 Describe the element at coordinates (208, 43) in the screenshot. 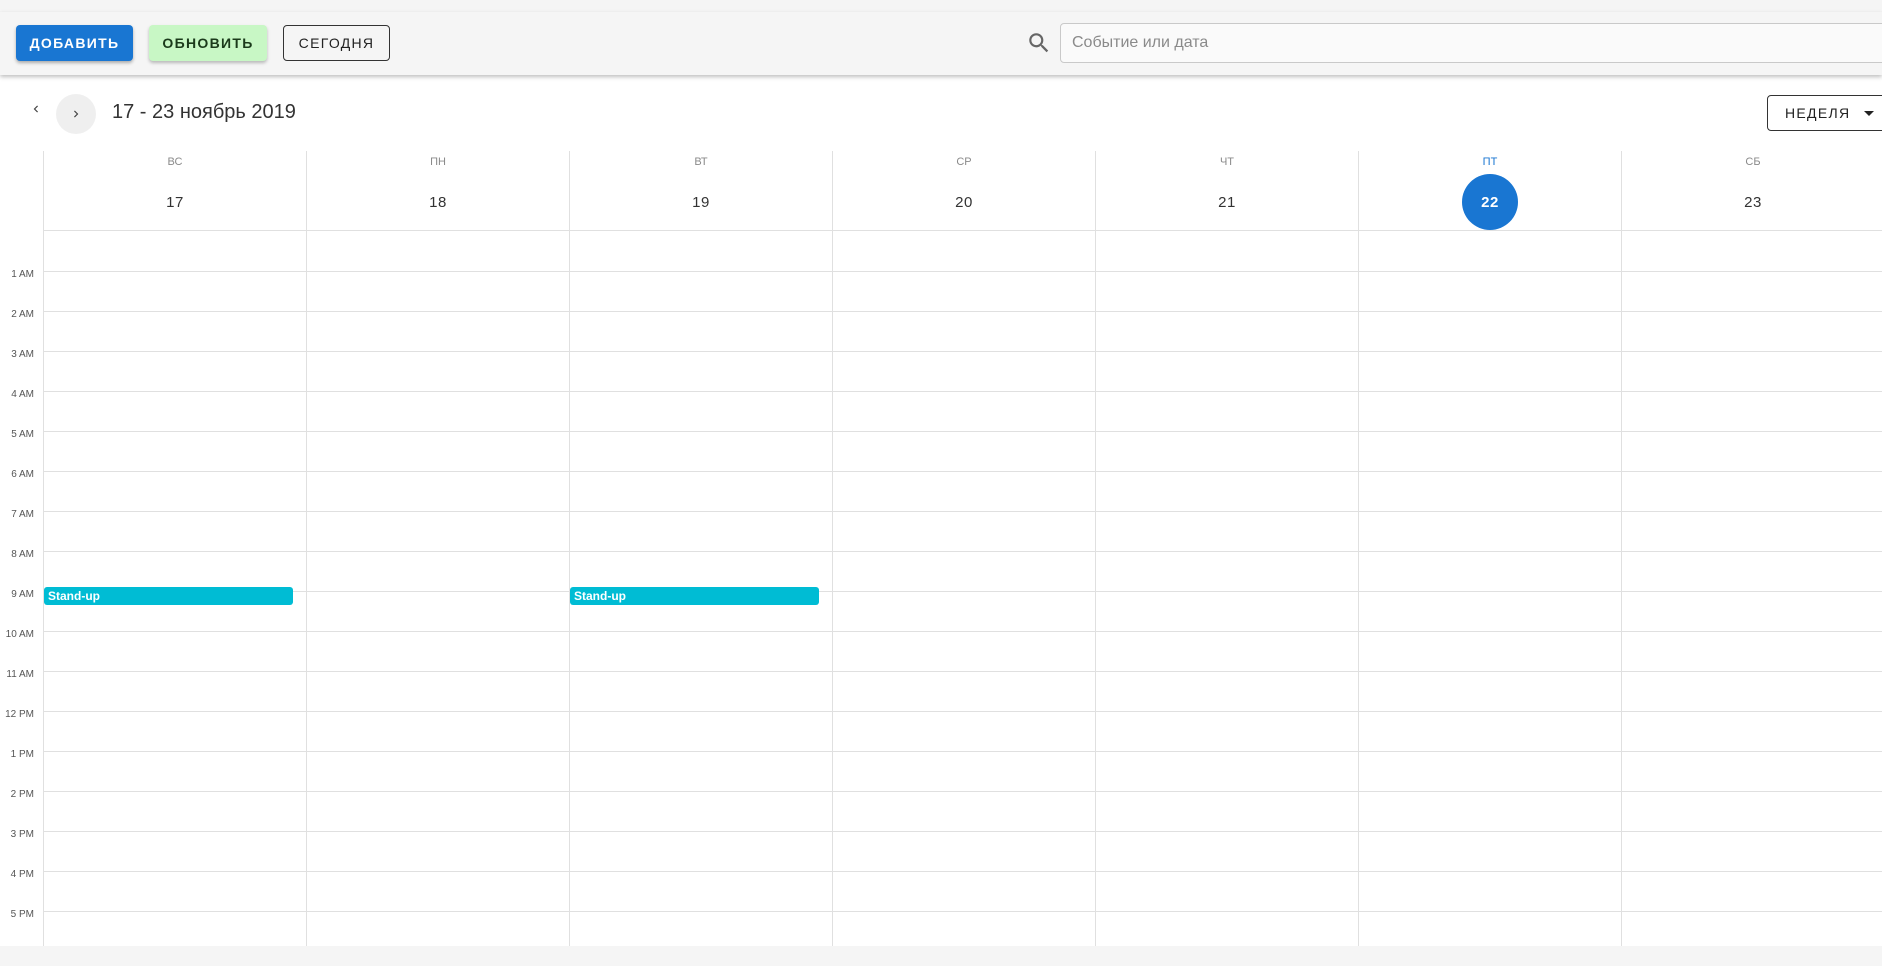

I see `refresh-button: Обновить` at that location.